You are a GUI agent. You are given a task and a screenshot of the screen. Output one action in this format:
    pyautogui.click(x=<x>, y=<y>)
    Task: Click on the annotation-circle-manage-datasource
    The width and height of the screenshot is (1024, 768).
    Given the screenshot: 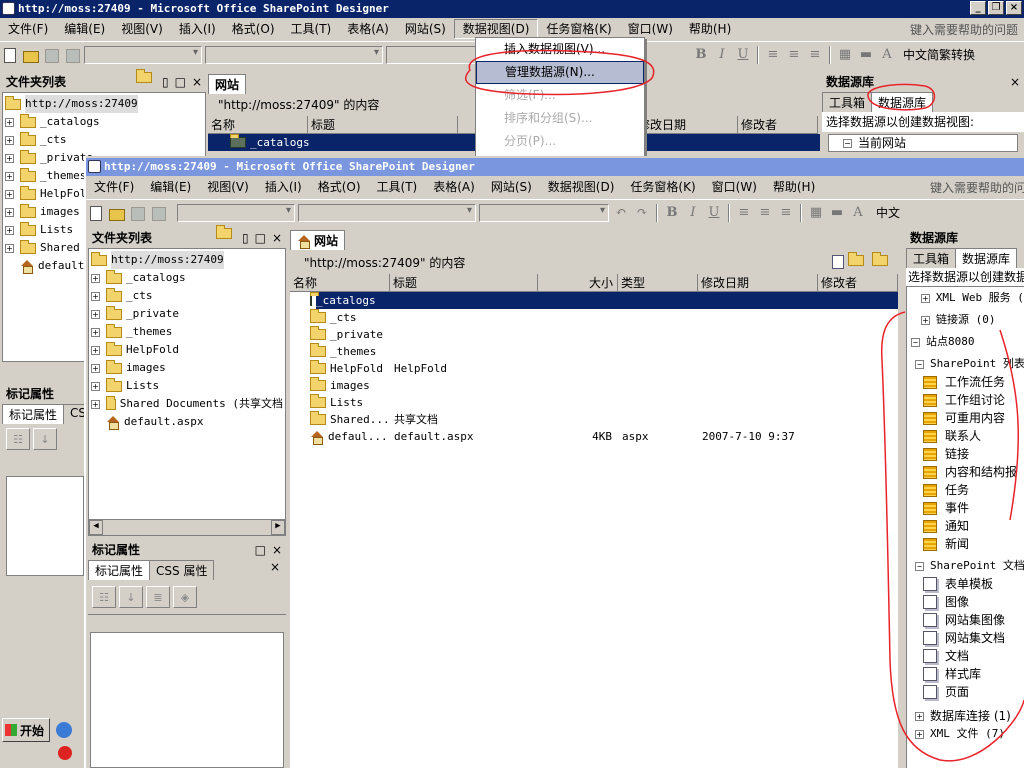 What is the action you would take?
    pyautogui.click(x=559, y=72)
    